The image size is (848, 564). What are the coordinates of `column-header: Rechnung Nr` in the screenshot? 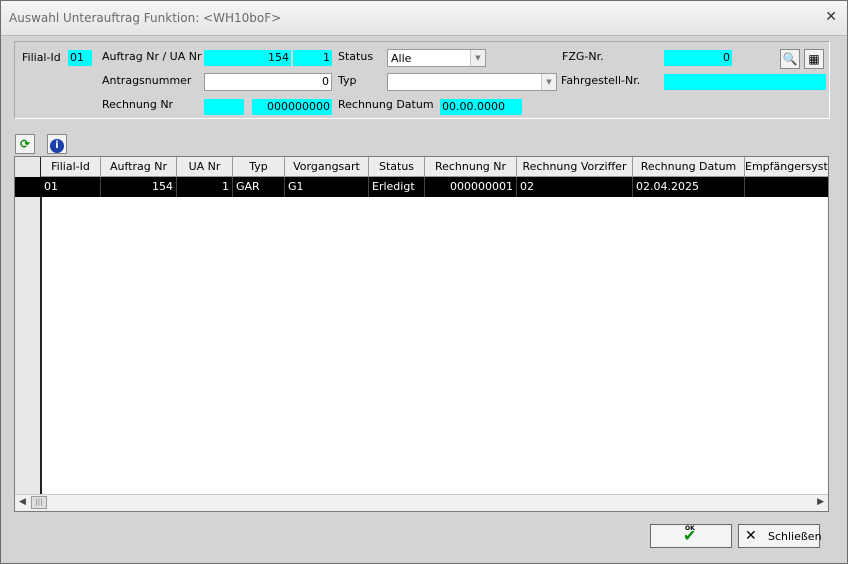 It's located at (471, 167).